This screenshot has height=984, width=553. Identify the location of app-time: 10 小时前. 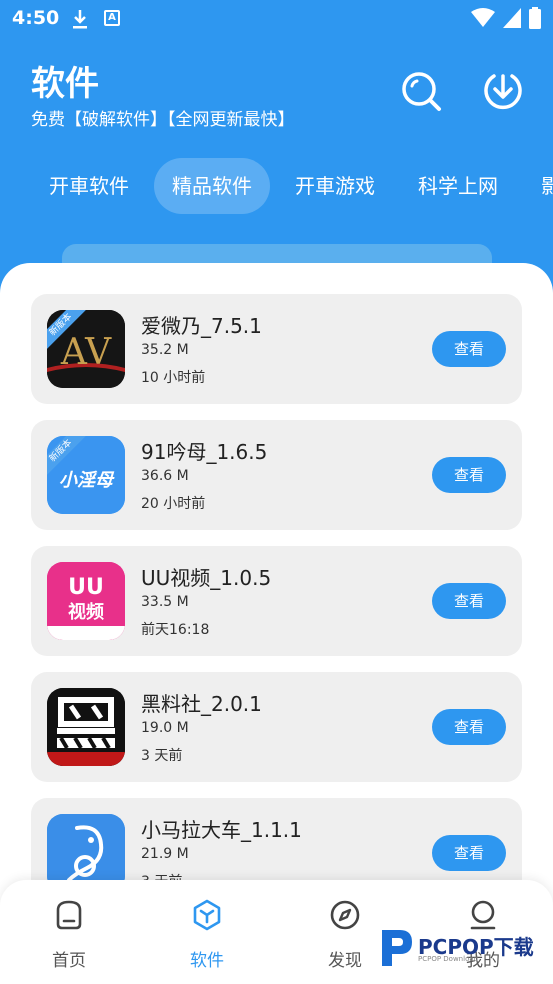
(173, 378).